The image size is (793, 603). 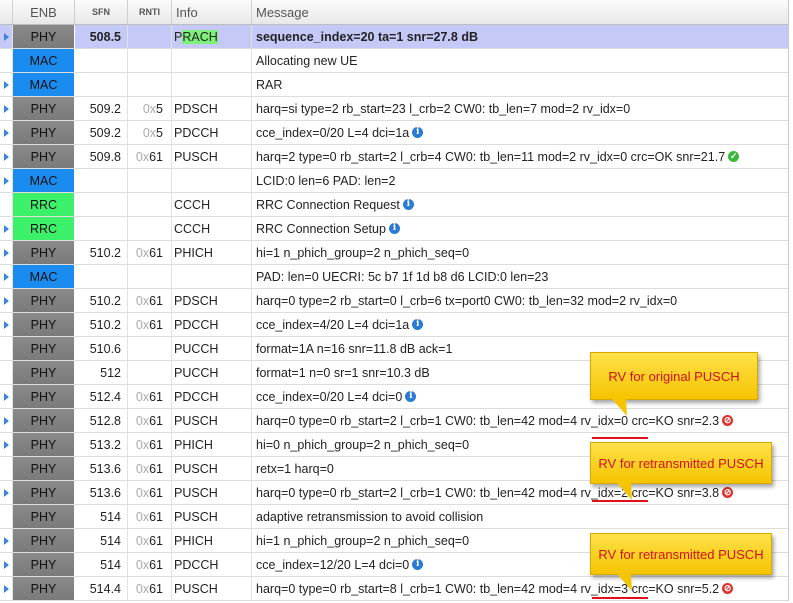 I want to click on sfn-cell: 513.2, so click(x=101, y=444).